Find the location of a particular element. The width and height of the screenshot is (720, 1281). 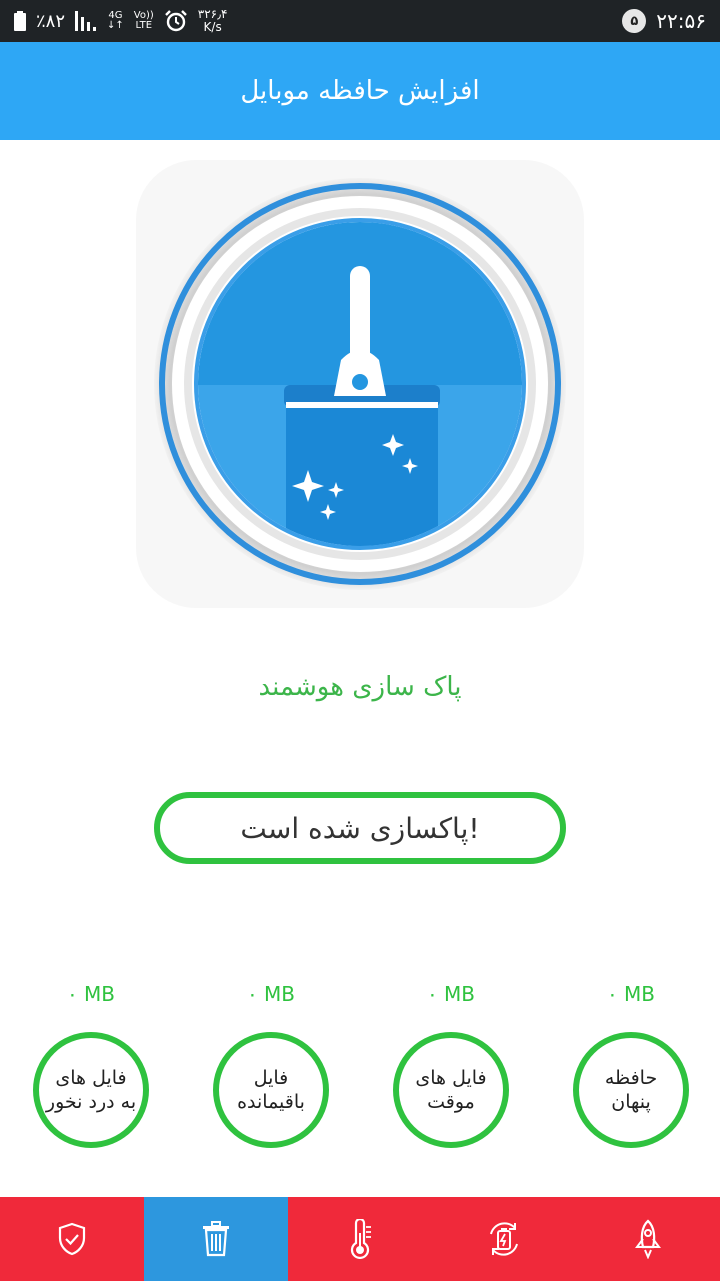

stat-circle: فایل های به درد نخور is located at coordinates (91, 1090).